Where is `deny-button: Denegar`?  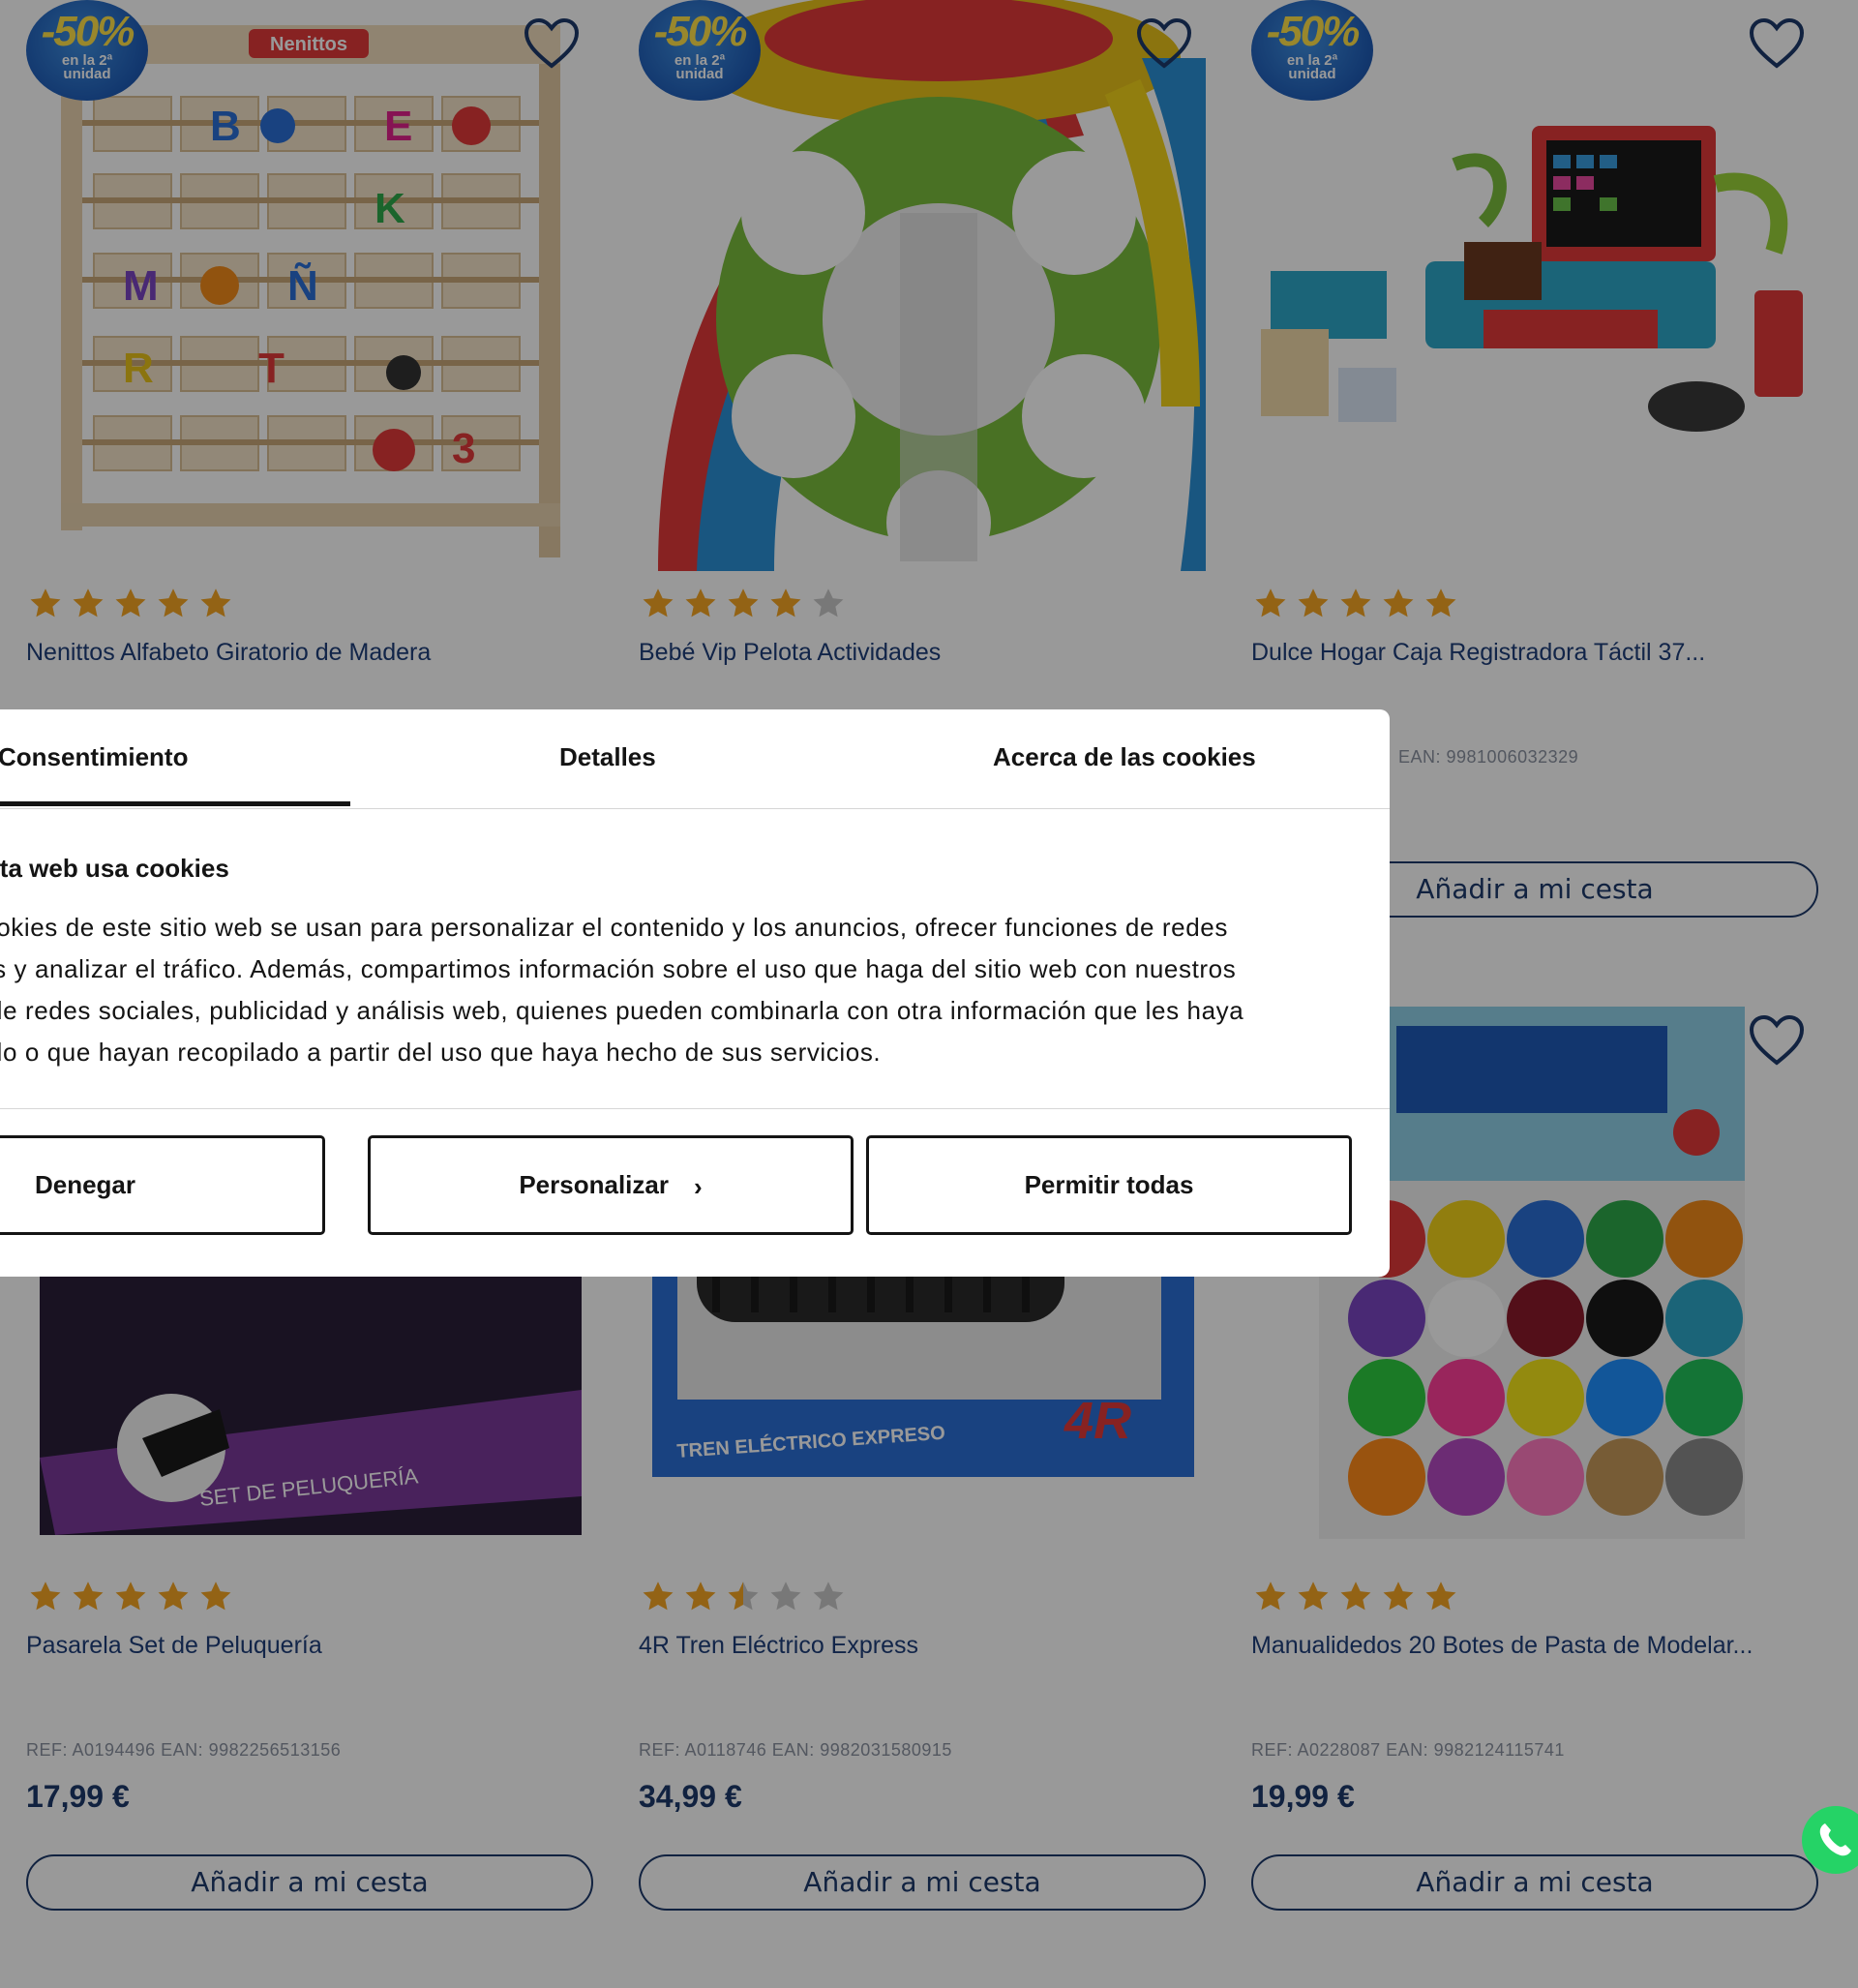
deny-button: Denegar is located at coordinates (162, 1185).